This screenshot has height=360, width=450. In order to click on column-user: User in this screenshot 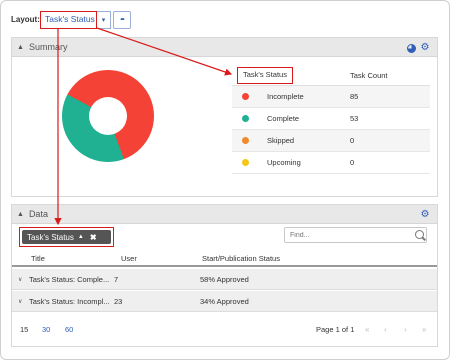, I will do `click(129, 258)`.